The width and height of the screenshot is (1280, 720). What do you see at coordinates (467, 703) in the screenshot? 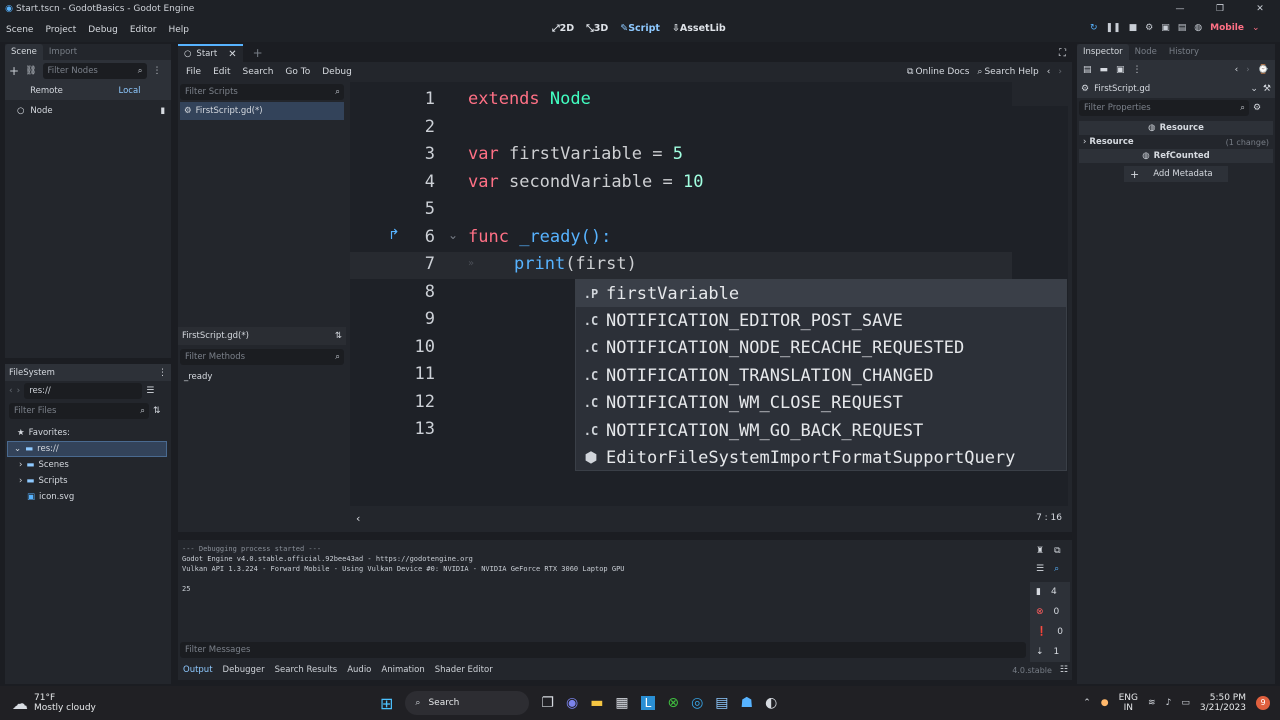
I see `taskbar-search: ⌕ Search` at bounding box center [467, 703].